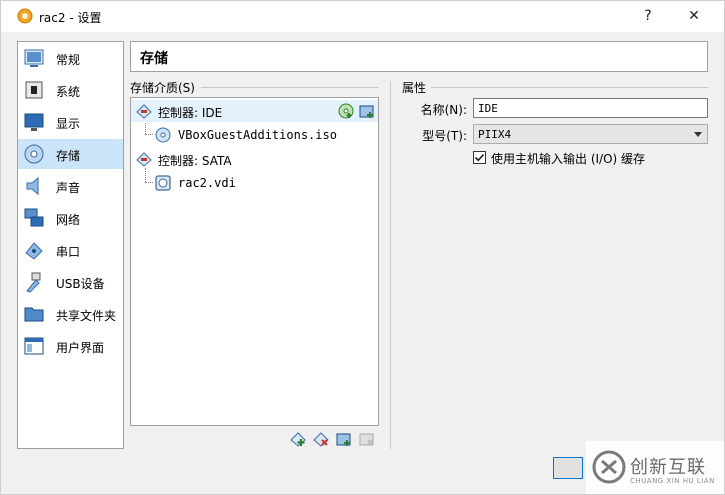 The width and height of the screenshot is (725, 495). I want to click on help-button: ?, so click(648, 16).